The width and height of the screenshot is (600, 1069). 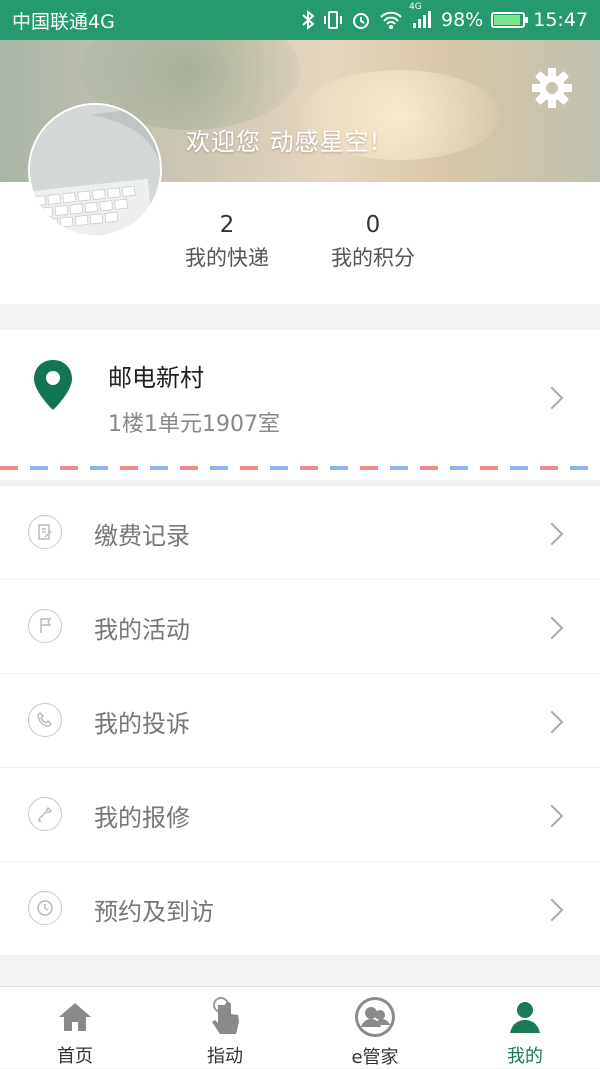 I want to click on menu-item-appointment: 预约及到访, so click(x=300, y=909).